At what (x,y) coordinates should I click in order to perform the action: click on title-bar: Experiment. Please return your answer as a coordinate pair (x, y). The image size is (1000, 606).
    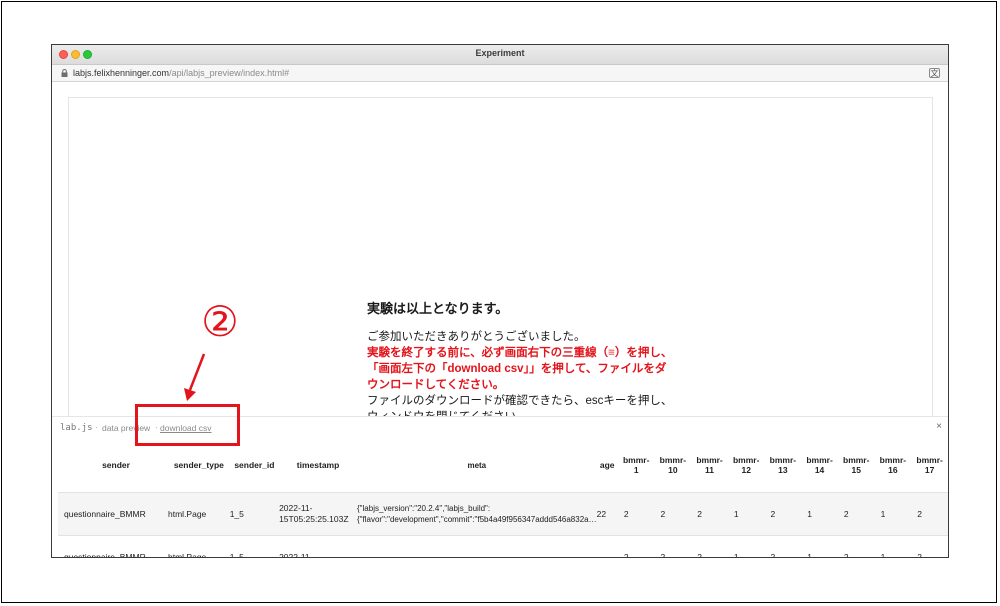
    Looking at the image, I should click on (500, 55).